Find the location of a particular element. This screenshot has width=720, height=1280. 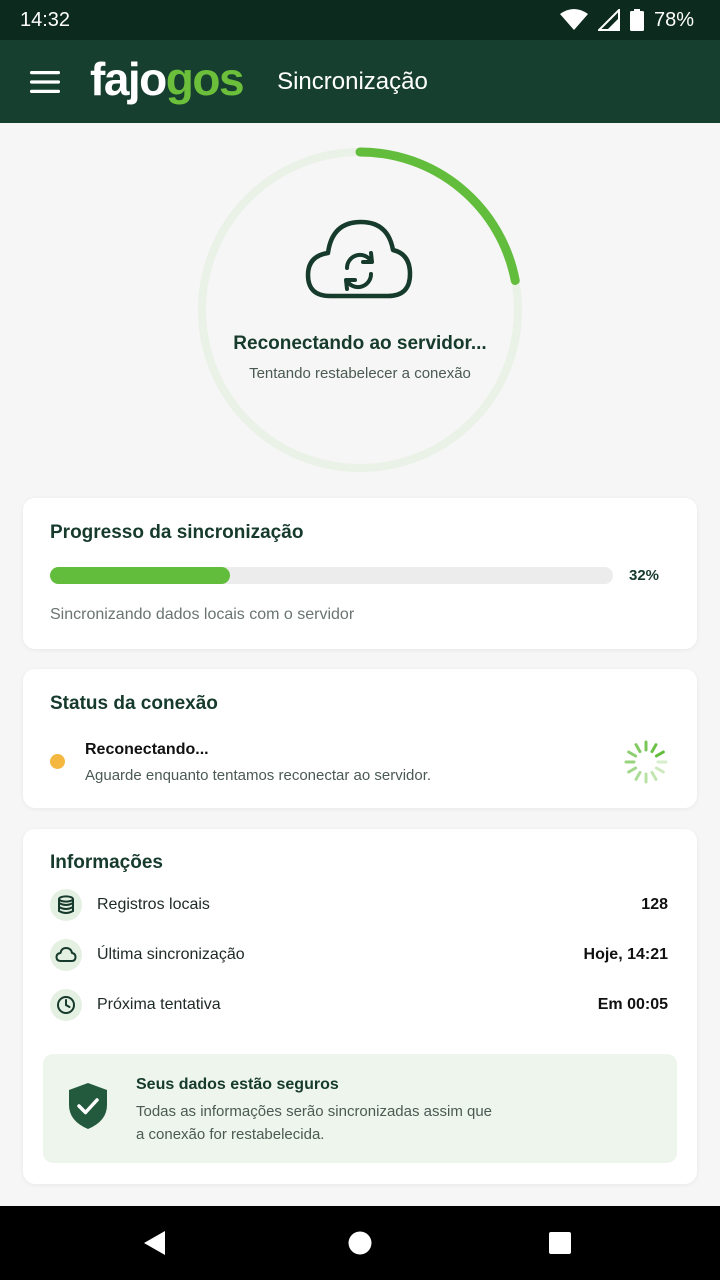

status-time: 14:32 is located at coordinates (45, 19).